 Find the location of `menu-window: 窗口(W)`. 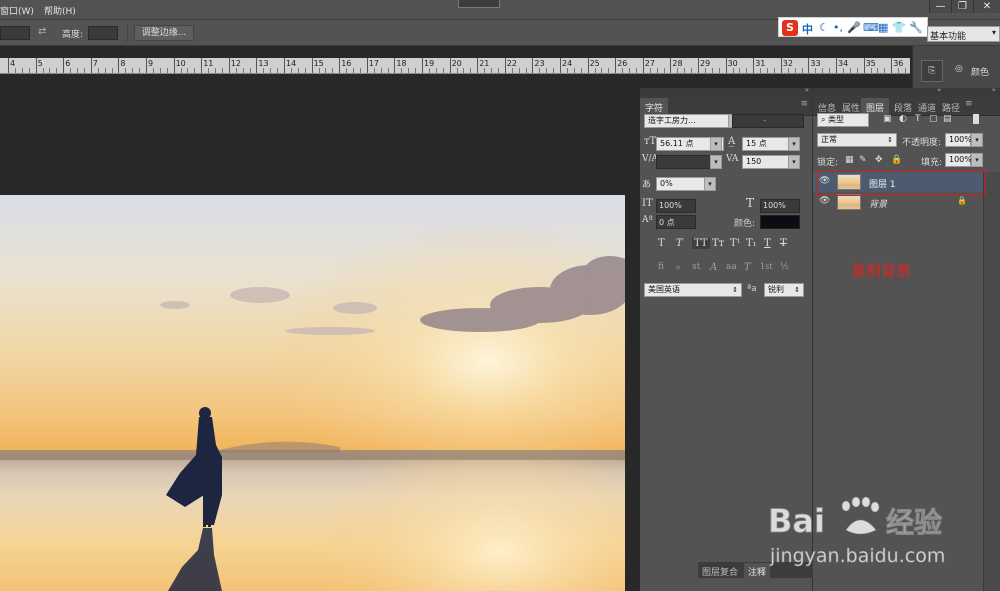

menu-window: 窗口(W) is located at coordinates (17, 10).